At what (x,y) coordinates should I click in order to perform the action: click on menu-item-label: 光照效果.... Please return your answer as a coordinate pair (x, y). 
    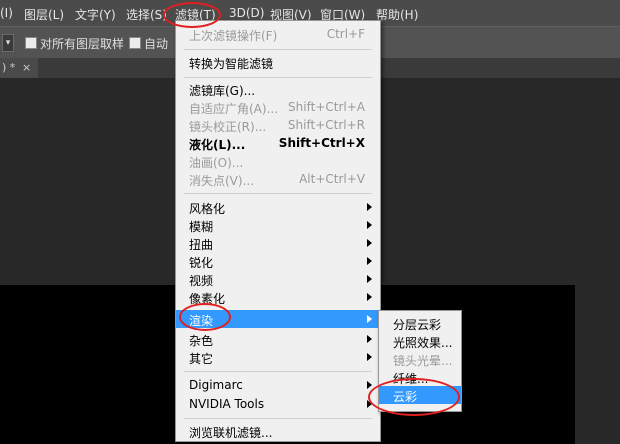
    Looking at the image, I should click on (423, 343).